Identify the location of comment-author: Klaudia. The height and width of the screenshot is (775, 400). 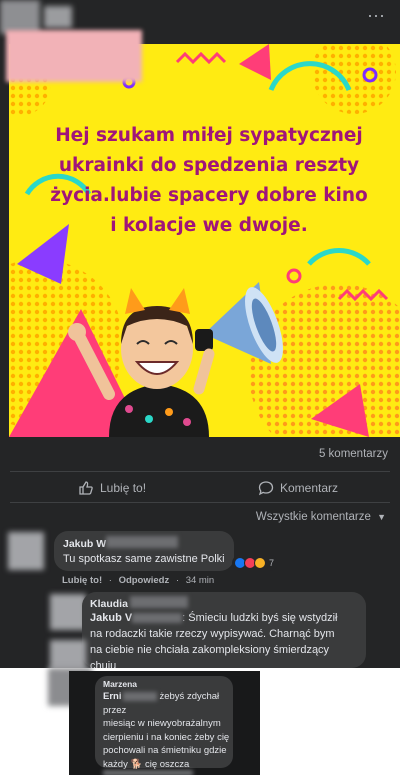
(109, 604).